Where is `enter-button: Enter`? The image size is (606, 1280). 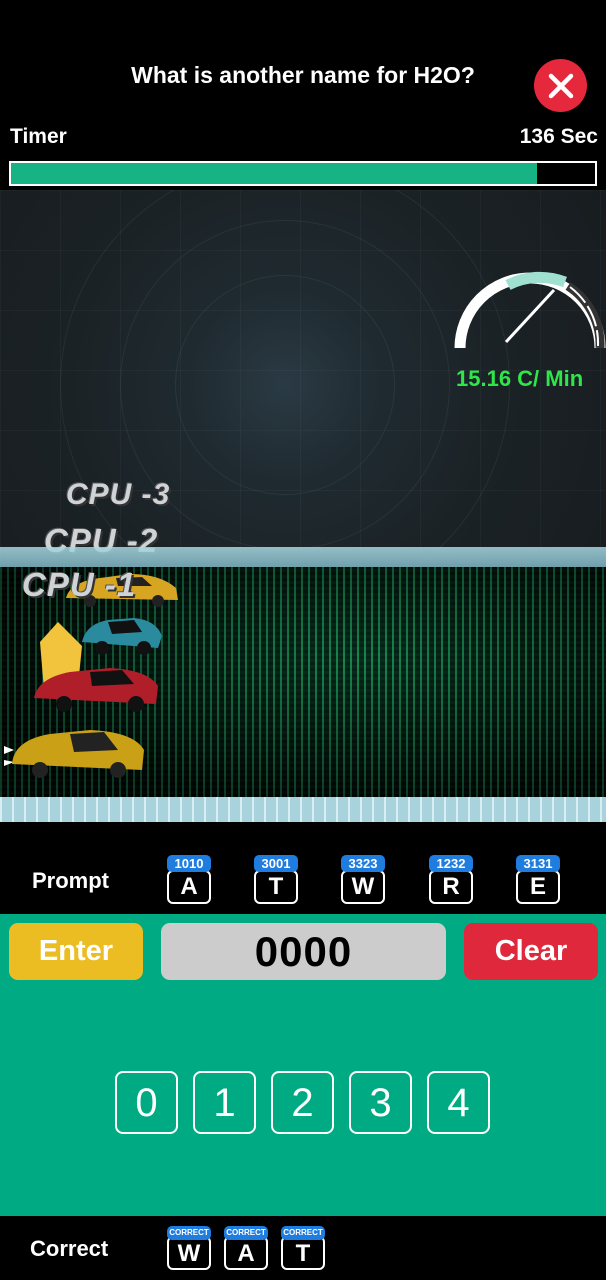 enter-button: Enter is located at coordinates (76, 951).